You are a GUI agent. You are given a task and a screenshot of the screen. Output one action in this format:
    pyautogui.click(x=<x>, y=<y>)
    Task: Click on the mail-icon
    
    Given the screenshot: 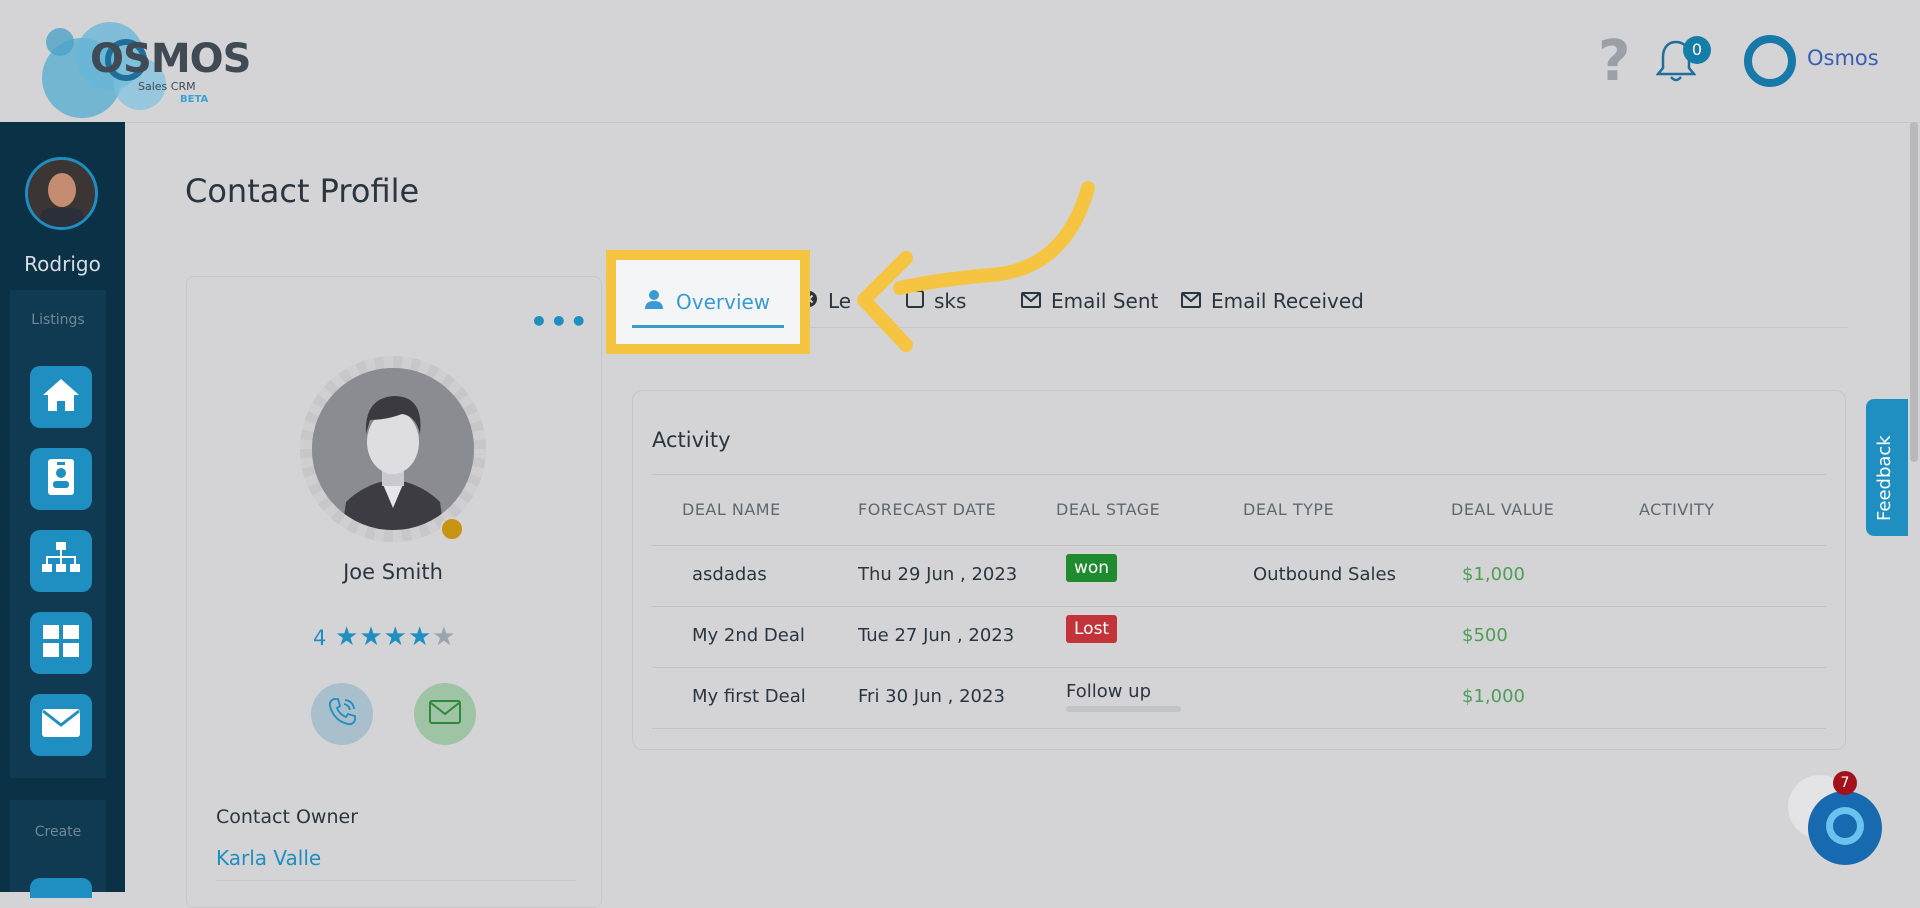 What is the action you would take?
    pyautogui.click(x=61, y=725)
    